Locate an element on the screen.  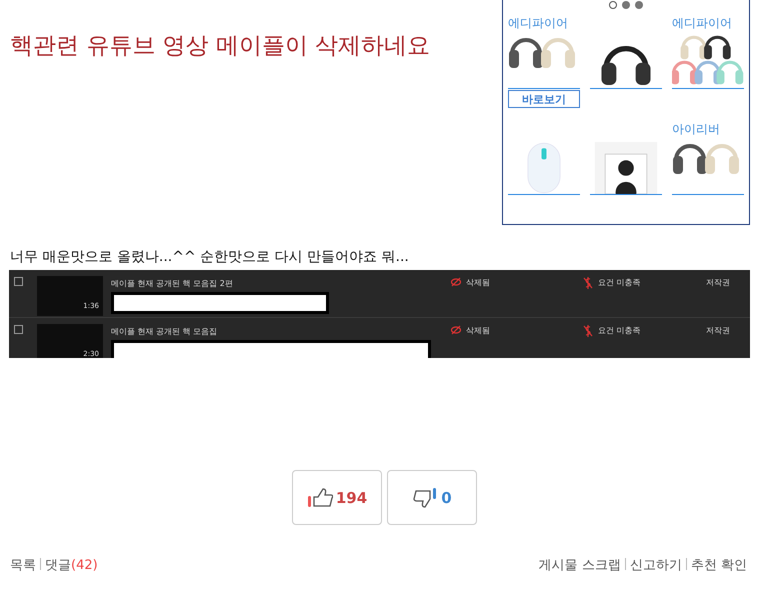
footer-link: 목록 is located at coordinates (23, 565).